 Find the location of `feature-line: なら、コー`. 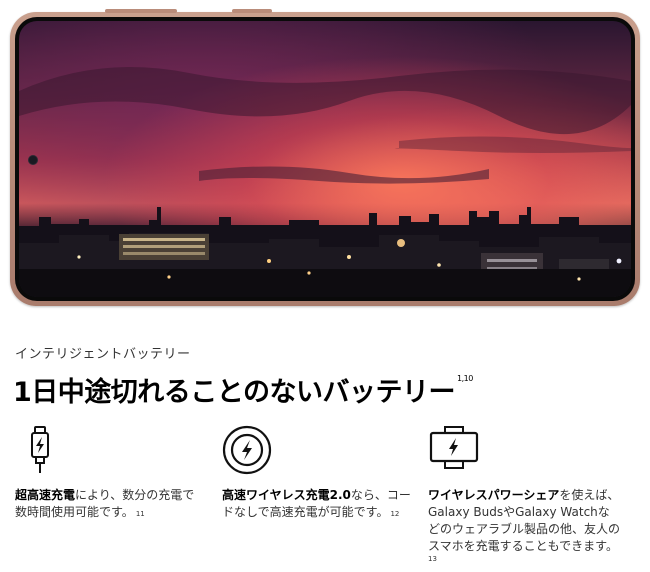

feature-line: なら、コー is located at coordinates (380, 495).